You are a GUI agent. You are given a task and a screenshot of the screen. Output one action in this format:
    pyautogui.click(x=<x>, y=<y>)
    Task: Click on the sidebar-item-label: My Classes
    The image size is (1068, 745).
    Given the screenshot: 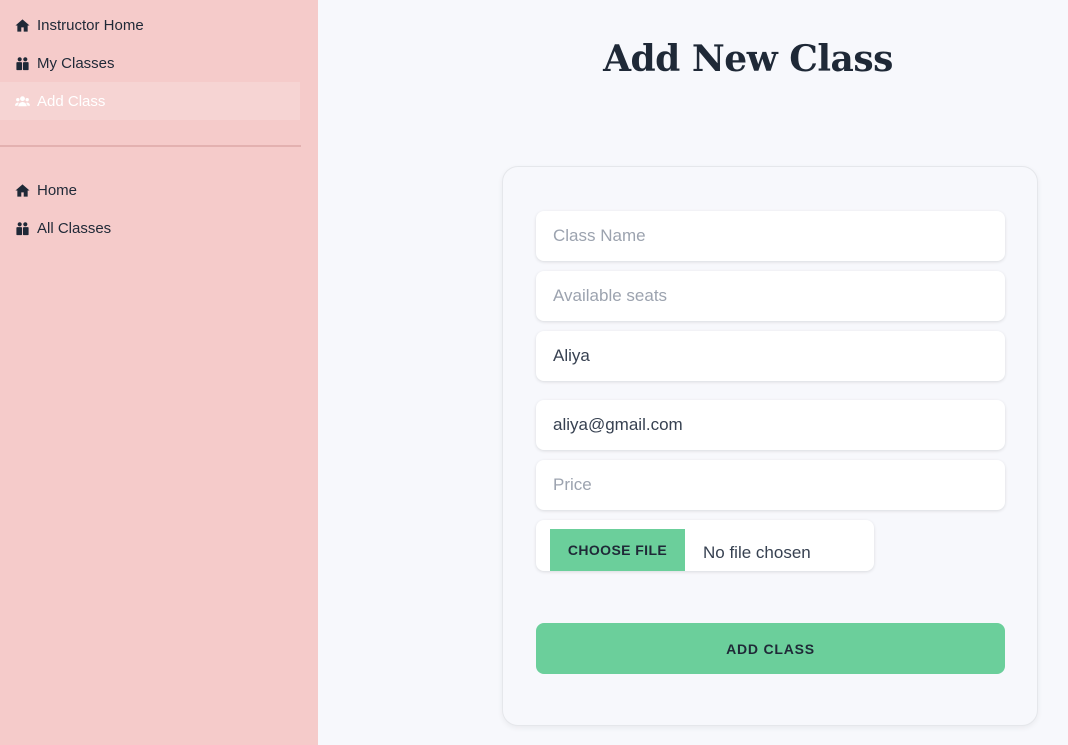 What is the action you would take?
    pyautogui.click(x=76, y=63)
    